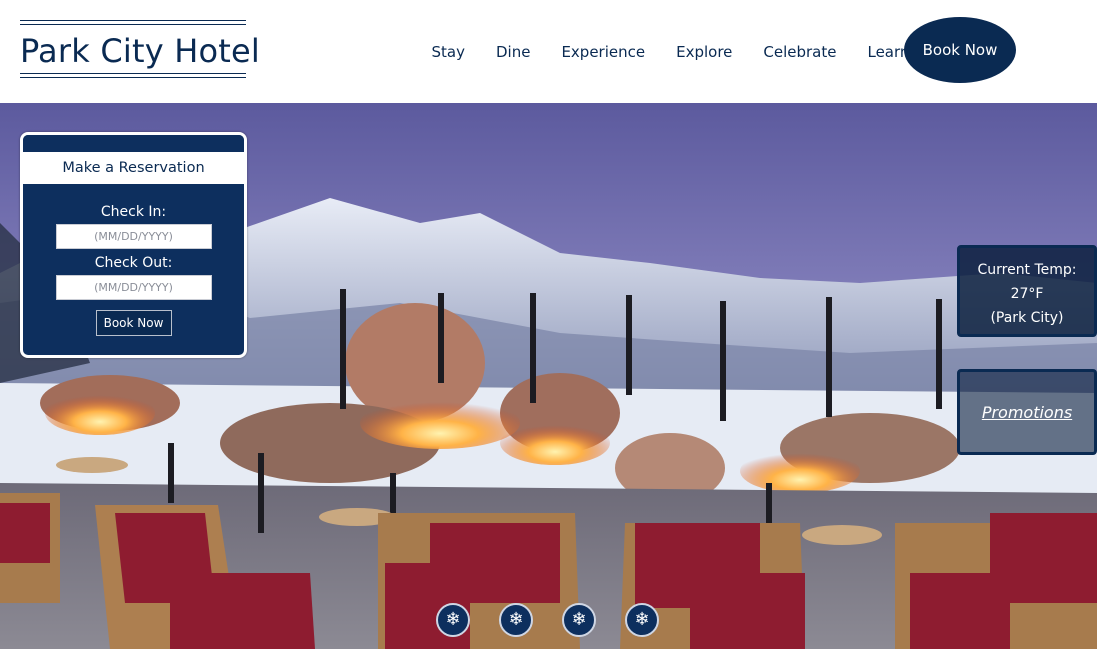  Describe the element at coordinates (1027, 318) in the screenshot. I see `weather-location: (Park City)` at that location.